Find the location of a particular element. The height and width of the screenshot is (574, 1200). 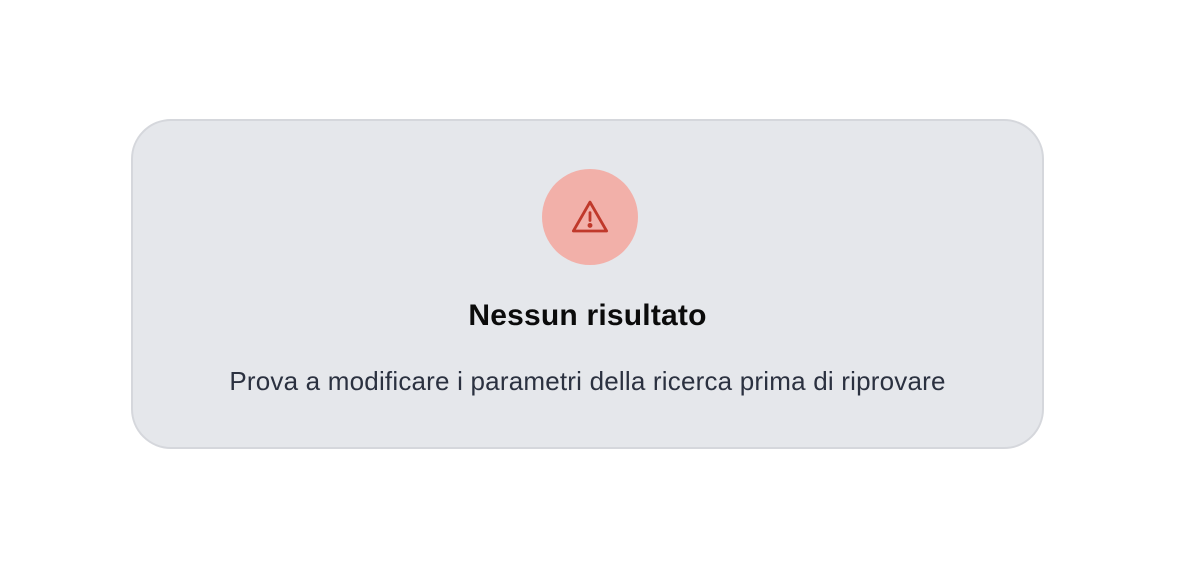

warning-icon is located at coordinates (590, 216).